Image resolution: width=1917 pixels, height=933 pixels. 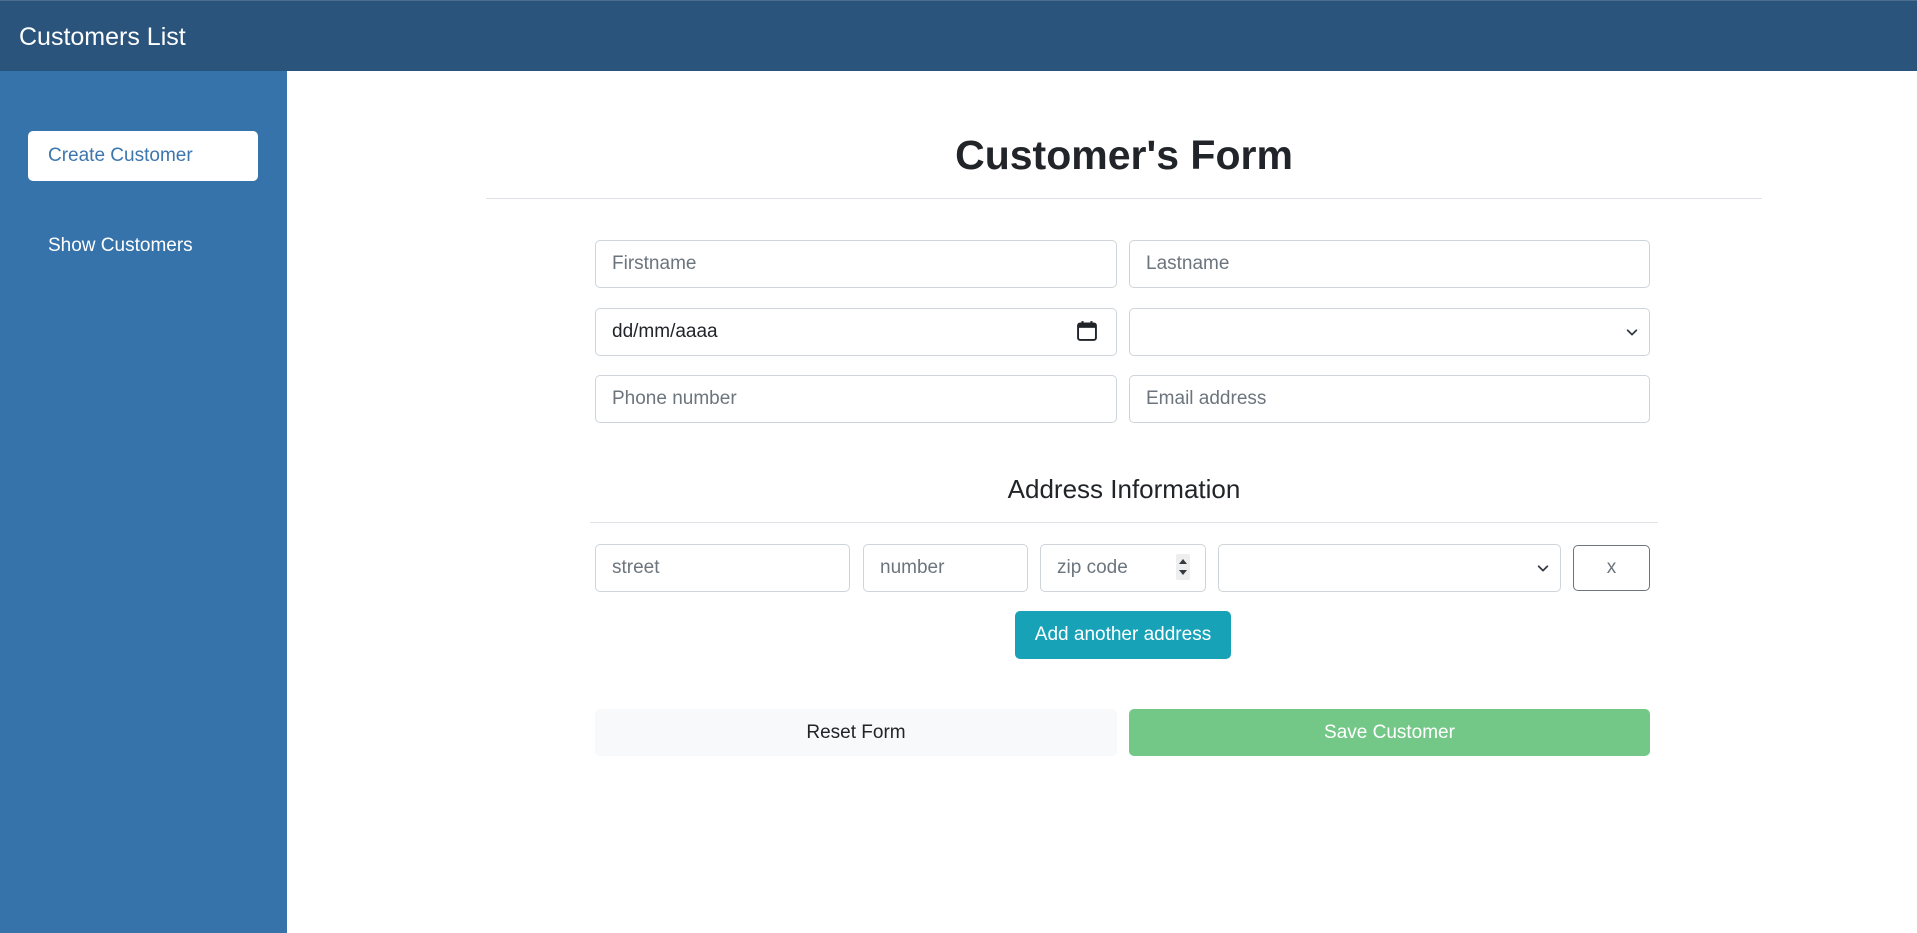 What do you see at coordinates (1123, 568) in the screenshot?
I see `zip-code-field` at bounding box center [1123, 568].